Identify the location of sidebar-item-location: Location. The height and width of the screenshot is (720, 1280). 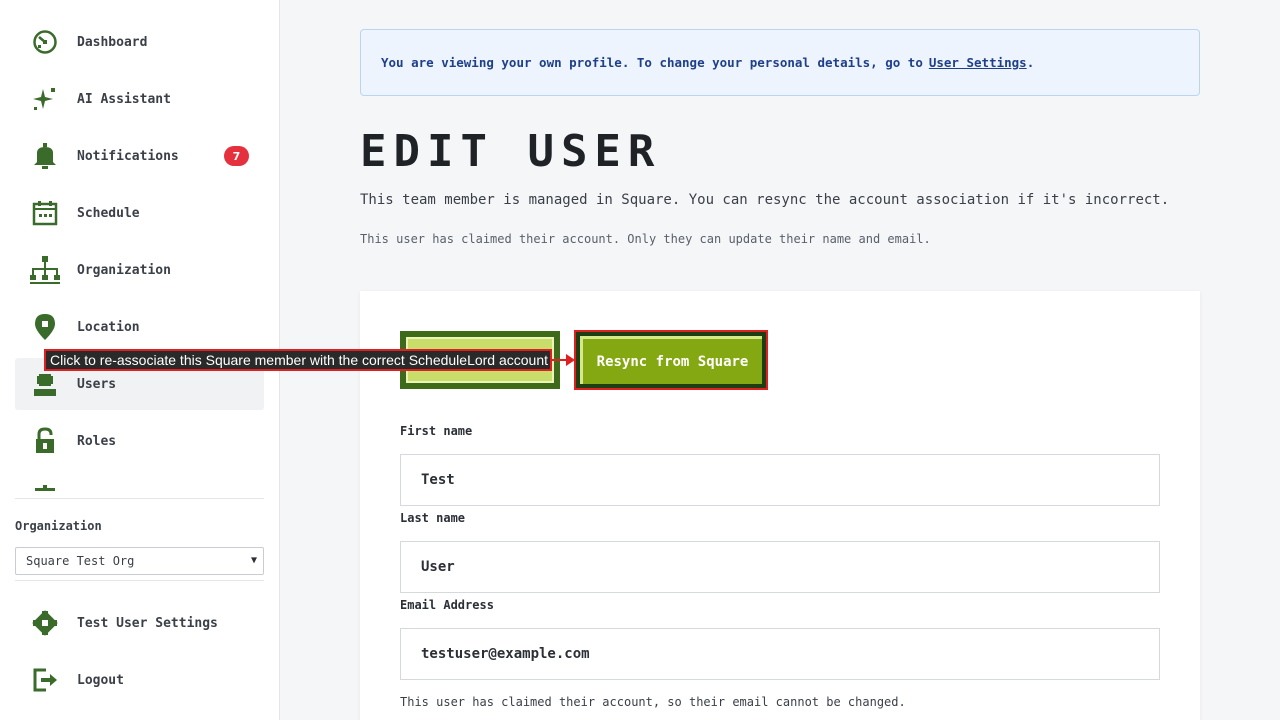
(139, 327).